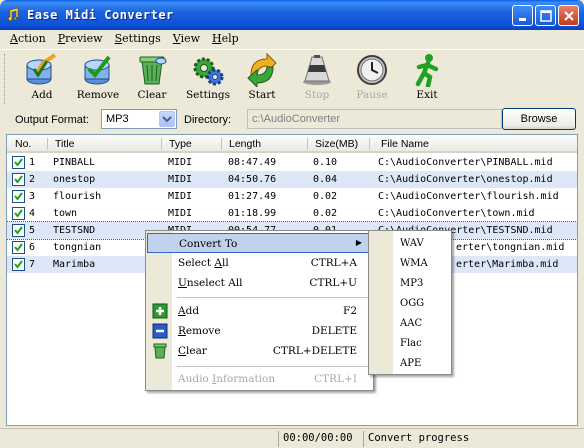 This screenshot has width=584, height=448. I want to click on submenu-item-ape: APE, so click(410, 363).